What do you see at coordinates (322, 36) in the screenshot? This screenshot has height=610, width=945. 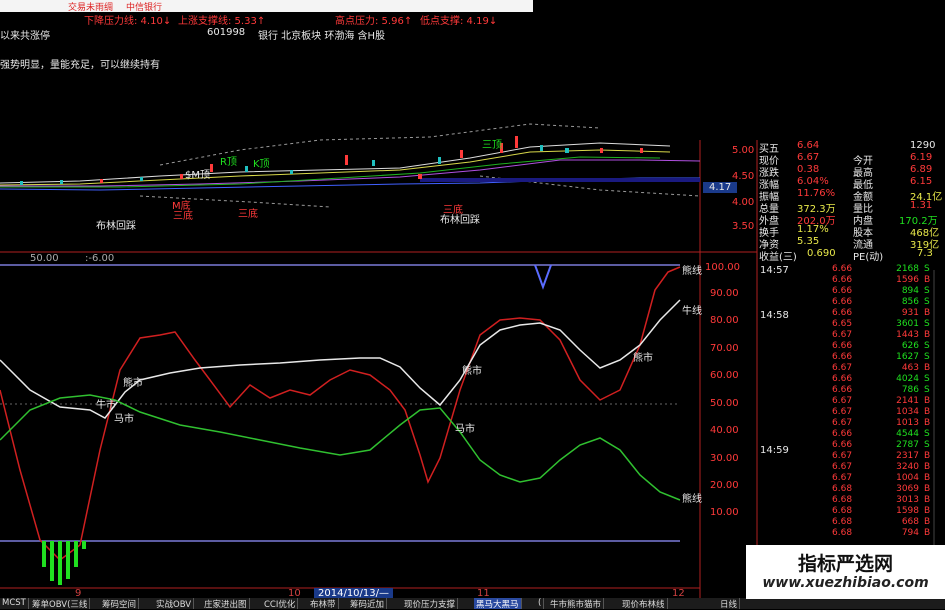 I see `industry-tags: 银行 北京板块 环渤海 含H股` at bounding box center [322, 36].